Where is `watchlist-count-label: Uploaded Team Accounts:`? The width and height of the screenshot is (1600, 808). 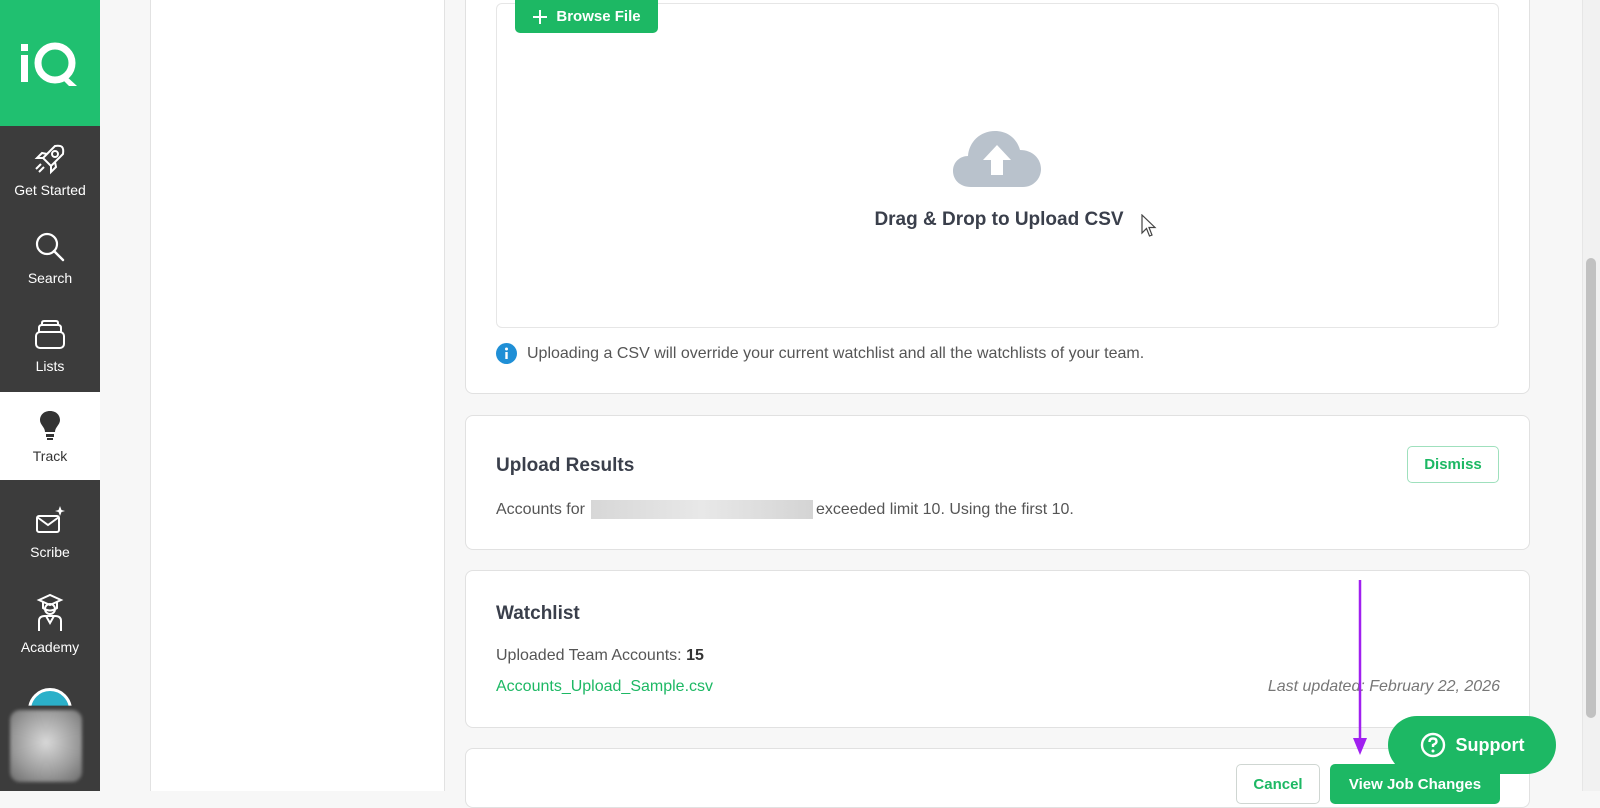
watchlist-count-label: Uploaded Team Accounts: is located at coordinates (589, 655).